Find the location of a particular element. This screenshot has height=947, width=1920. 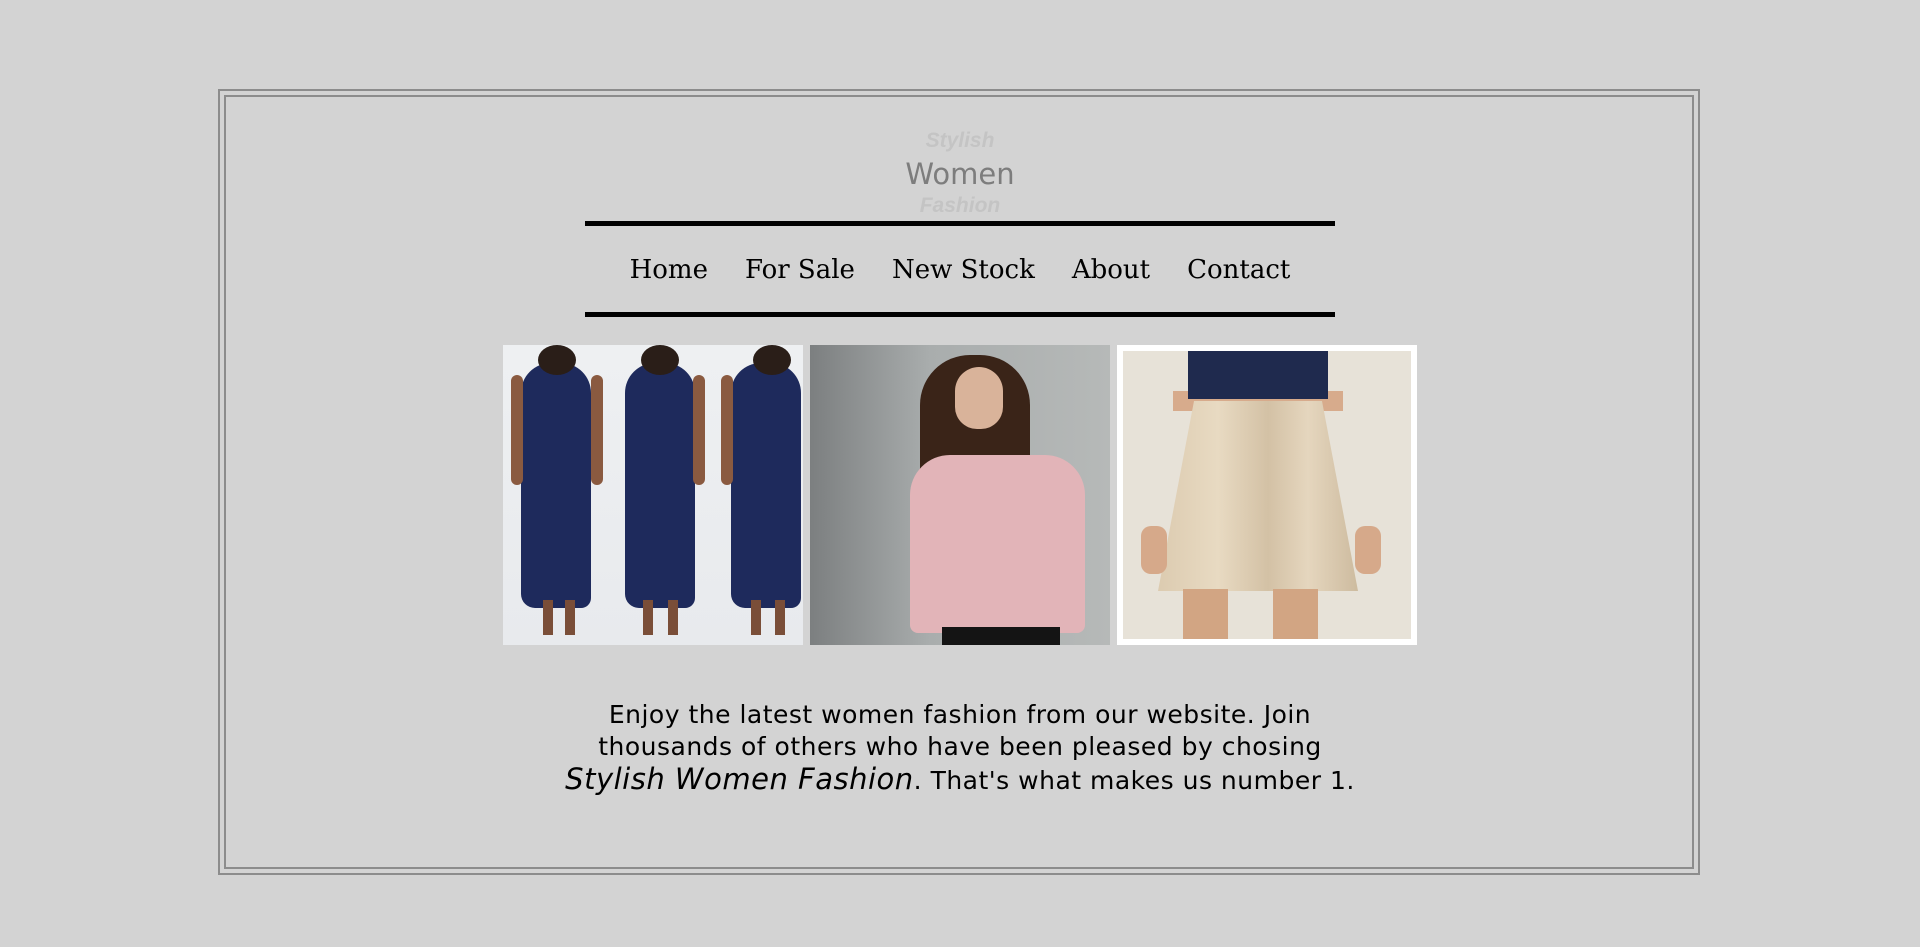

skirt-photo-inner is located at coordinates (1267, 495).